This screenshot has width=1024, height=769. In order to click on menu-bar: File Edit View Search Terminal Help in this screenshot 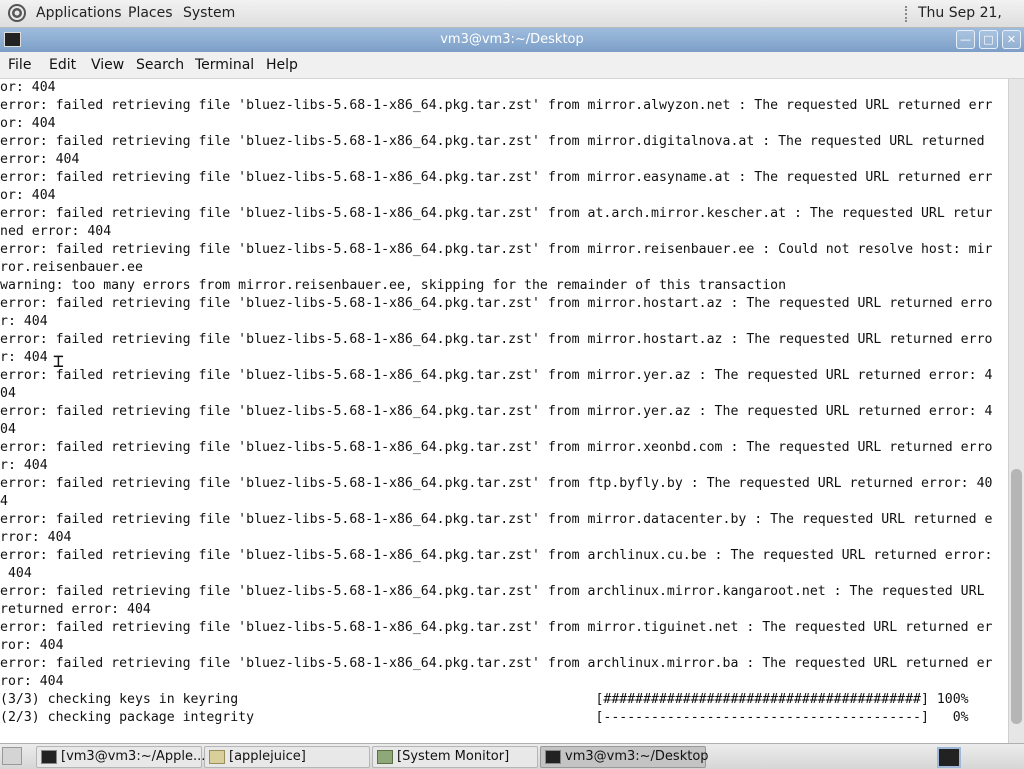, I will do `click(512, 65)`.